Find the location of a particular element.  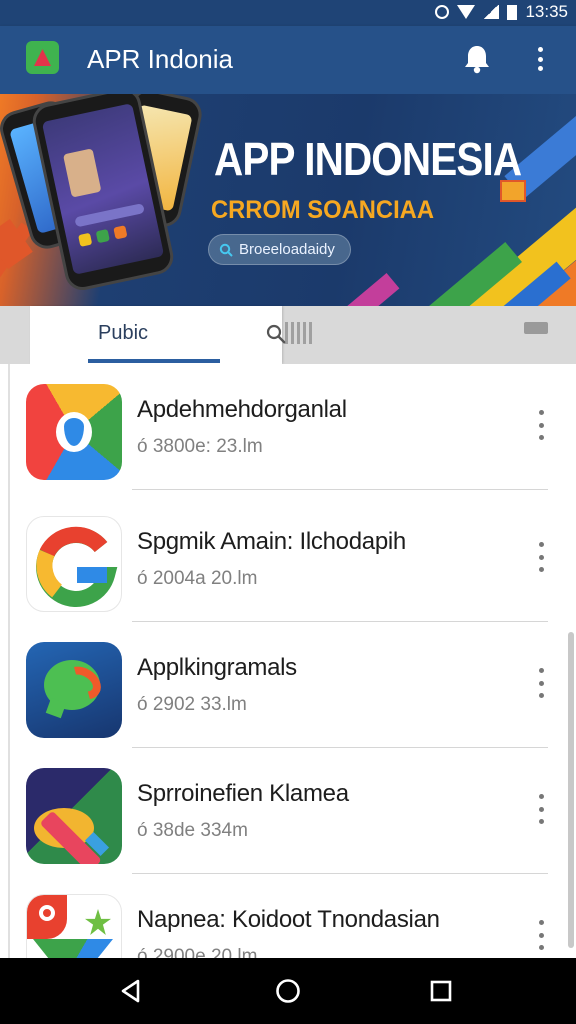

app-meta: ó 2902 33.lm is located at coordinates (192, 704).